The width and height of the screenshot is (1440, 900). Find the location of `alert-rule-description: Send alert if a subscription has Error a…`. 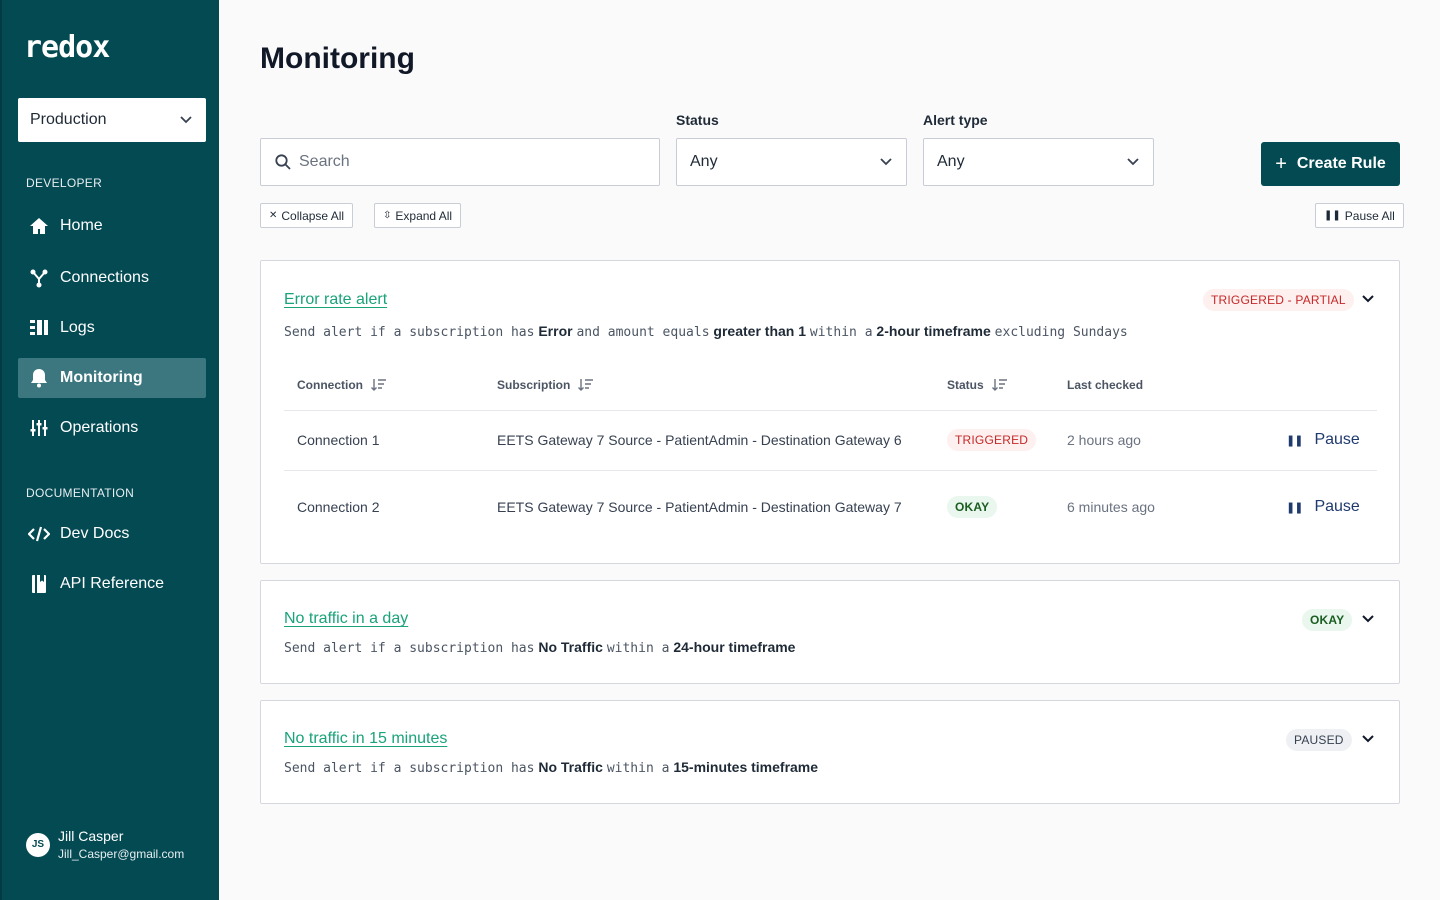

alert-rule-description: Send alert if a subscription has Error a… is located at coordinates (706, 331).